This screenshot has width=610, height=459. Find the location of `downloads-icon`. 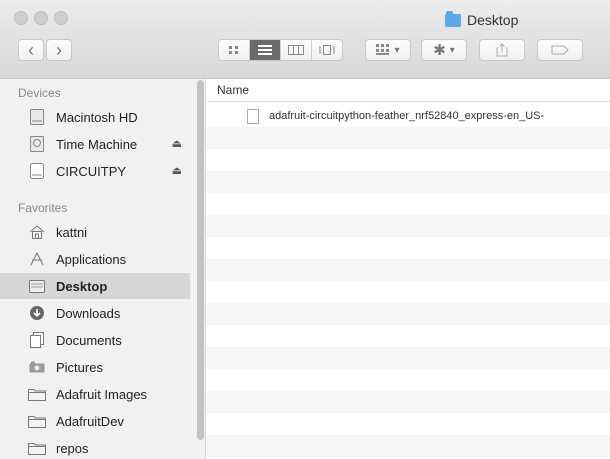

downloads-icon is located at coordinates (37, 313).